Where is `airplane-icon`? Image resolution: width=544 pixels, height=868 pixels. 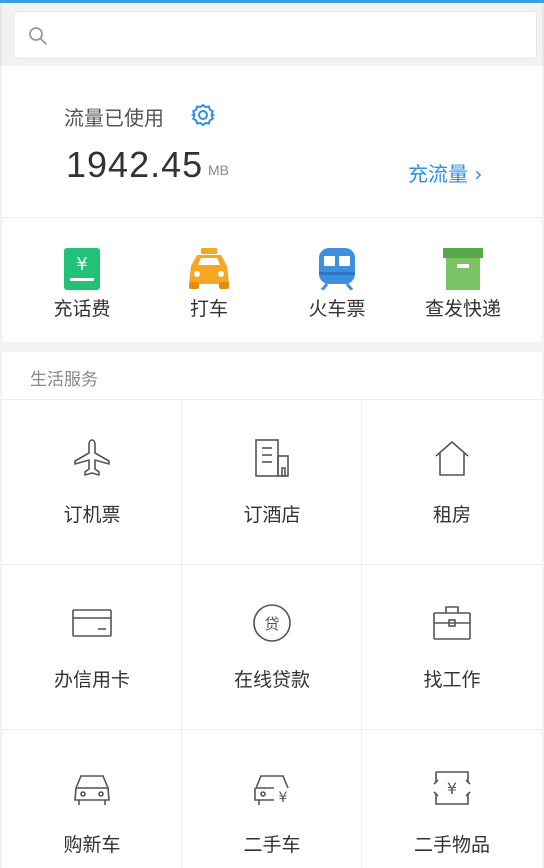
airplane-icon is located at coordinates (92, 457).